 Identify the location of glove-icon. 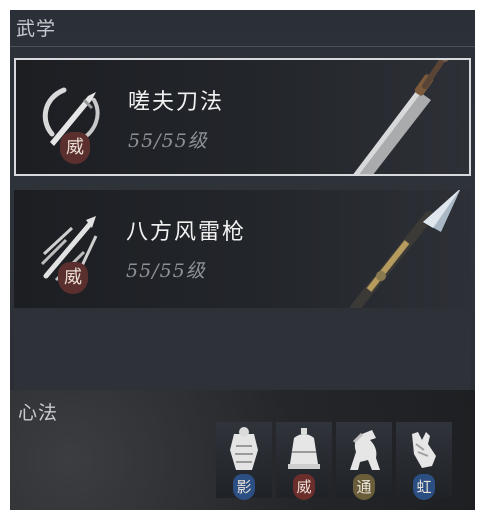
(424, 450).